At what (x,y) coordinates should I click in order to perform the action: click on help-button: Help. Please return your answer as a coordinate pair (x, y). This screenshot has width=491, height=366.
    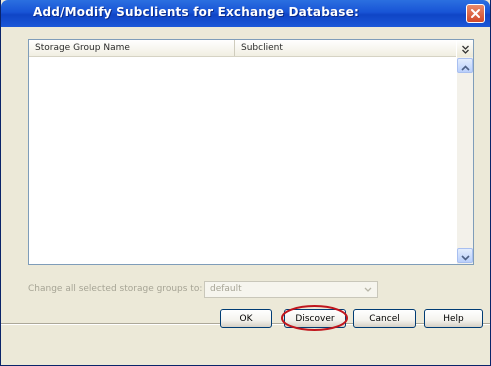
    Looking at the image, I should click on (453, 318).